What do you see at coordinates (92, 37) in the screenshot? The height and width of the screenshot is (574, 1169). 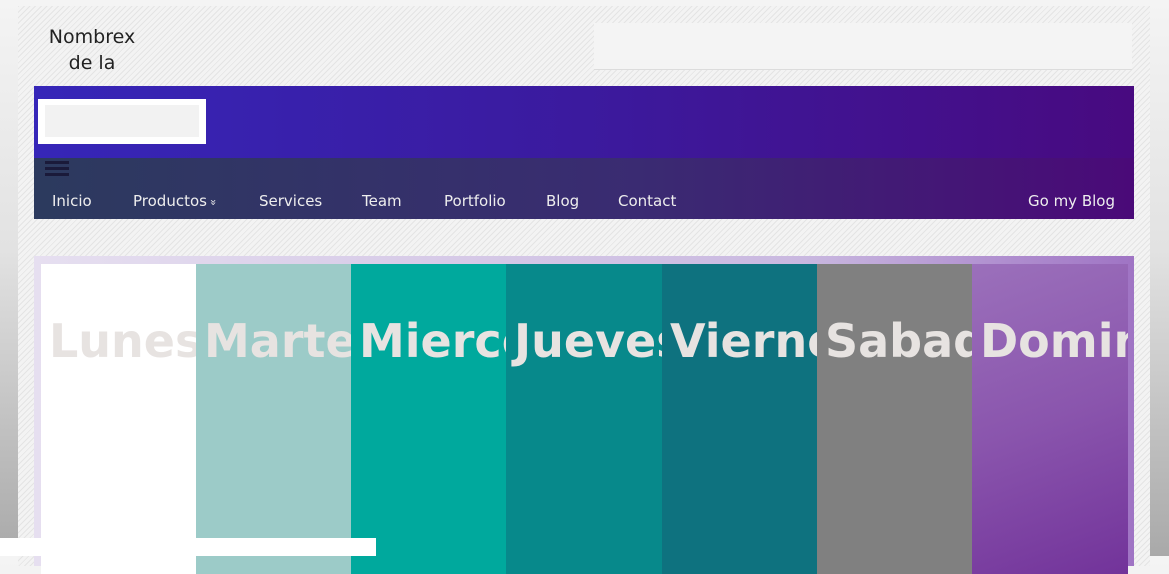 I see `site-title-line-1: Nombrex` at bounding box center [92, 37].